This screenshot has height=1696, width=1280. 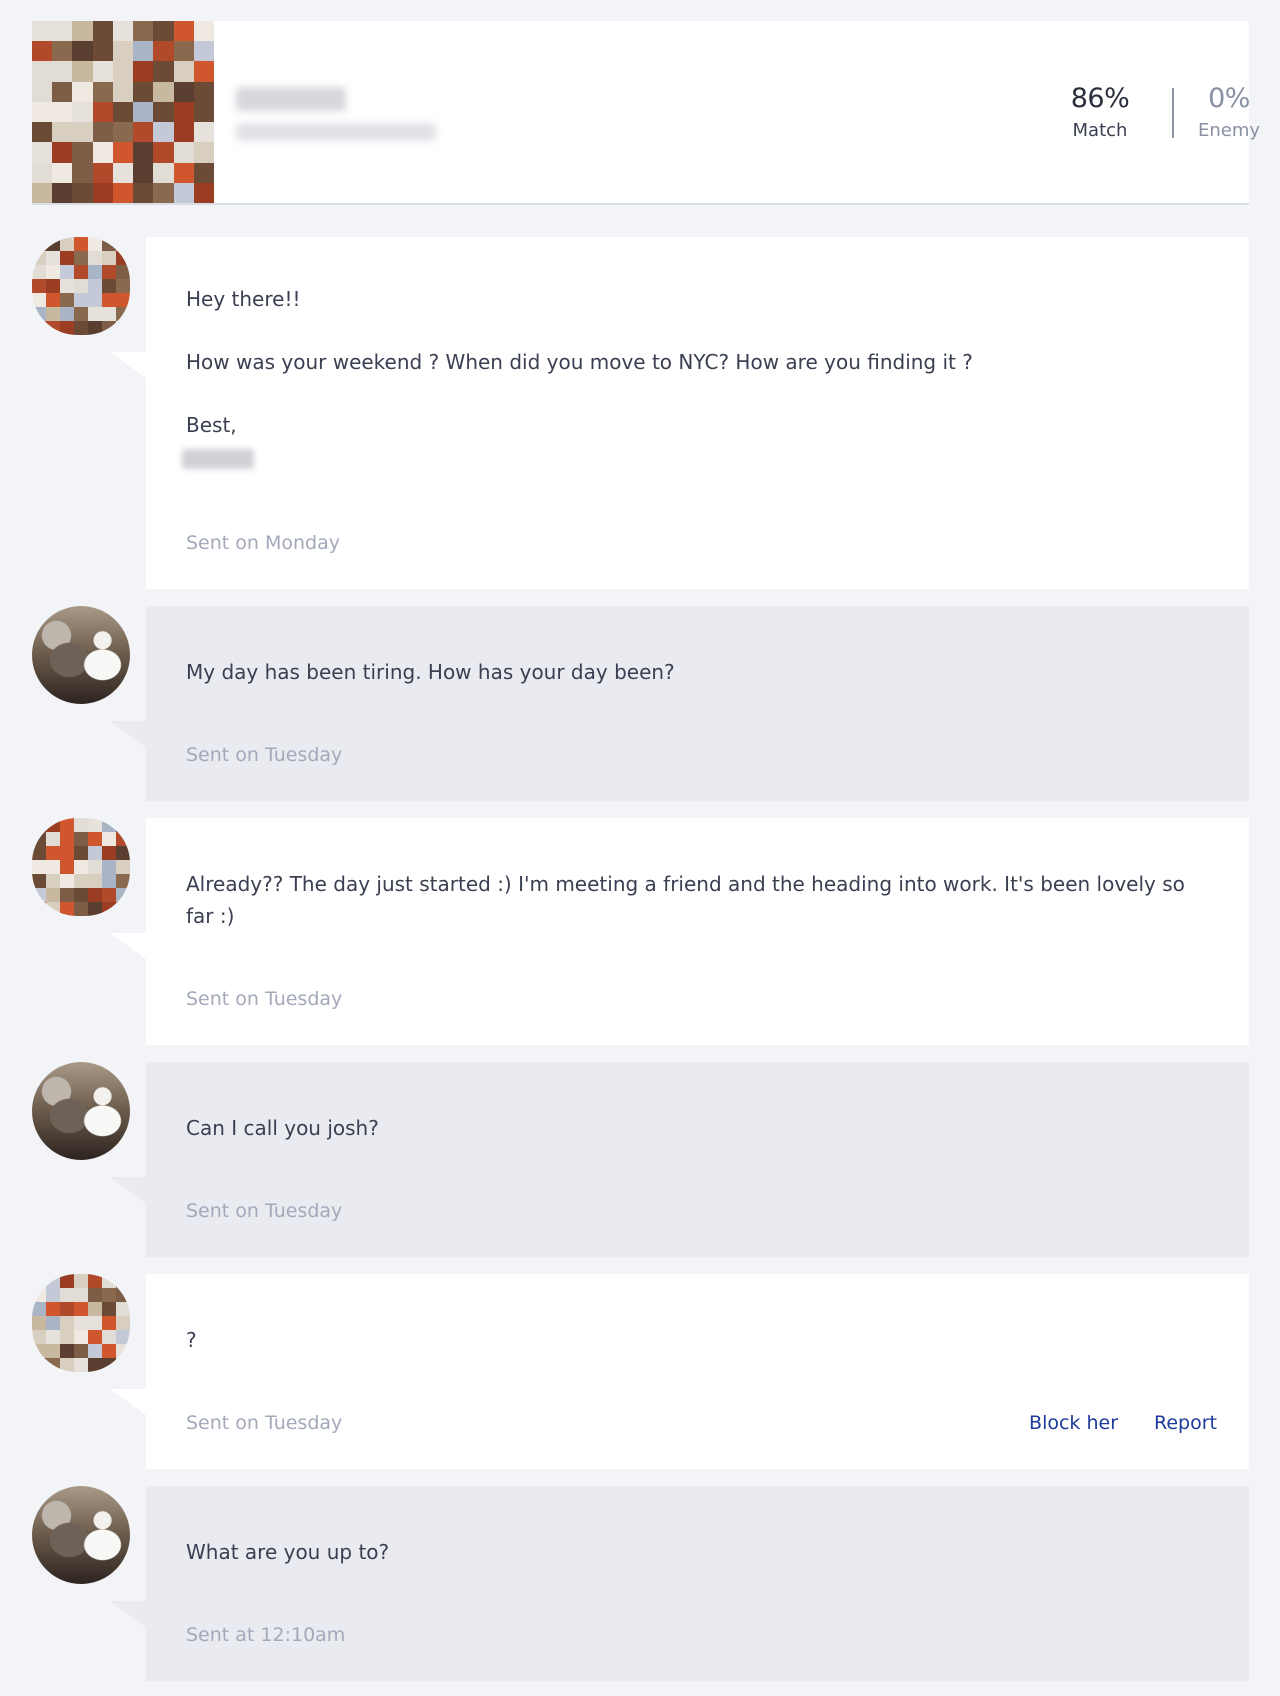 I want to click on message-bubble-mine: What are you up to? Sent at 12:10am, so click(x=679, y=1583).